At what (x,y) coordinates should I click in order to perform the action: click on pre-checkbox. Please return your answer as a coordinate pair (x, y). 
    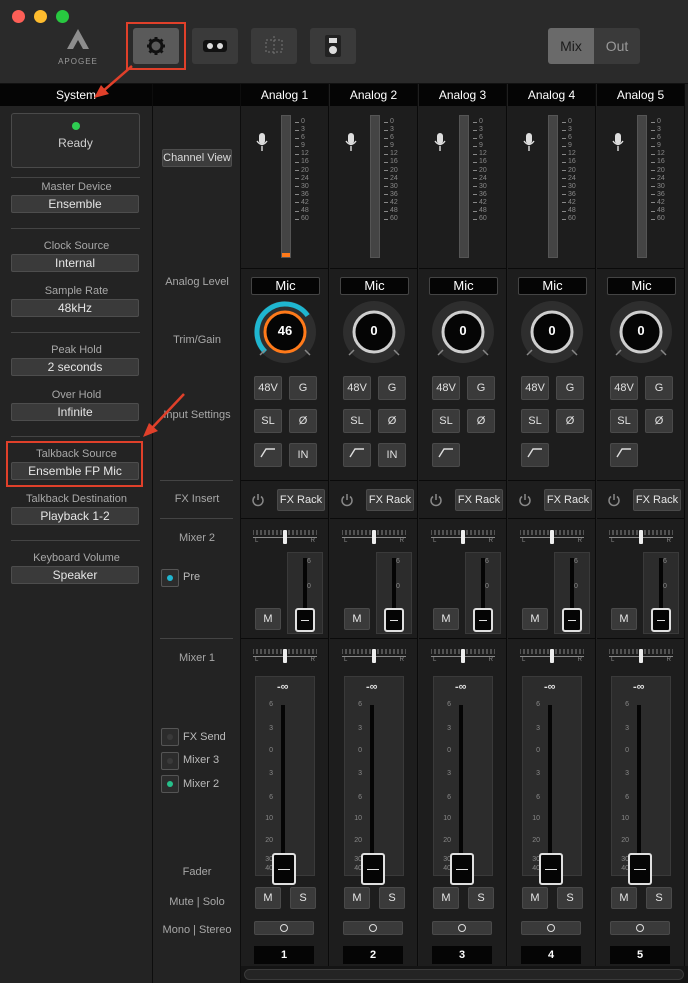
    Looking at the image, I should click on (170, 578).